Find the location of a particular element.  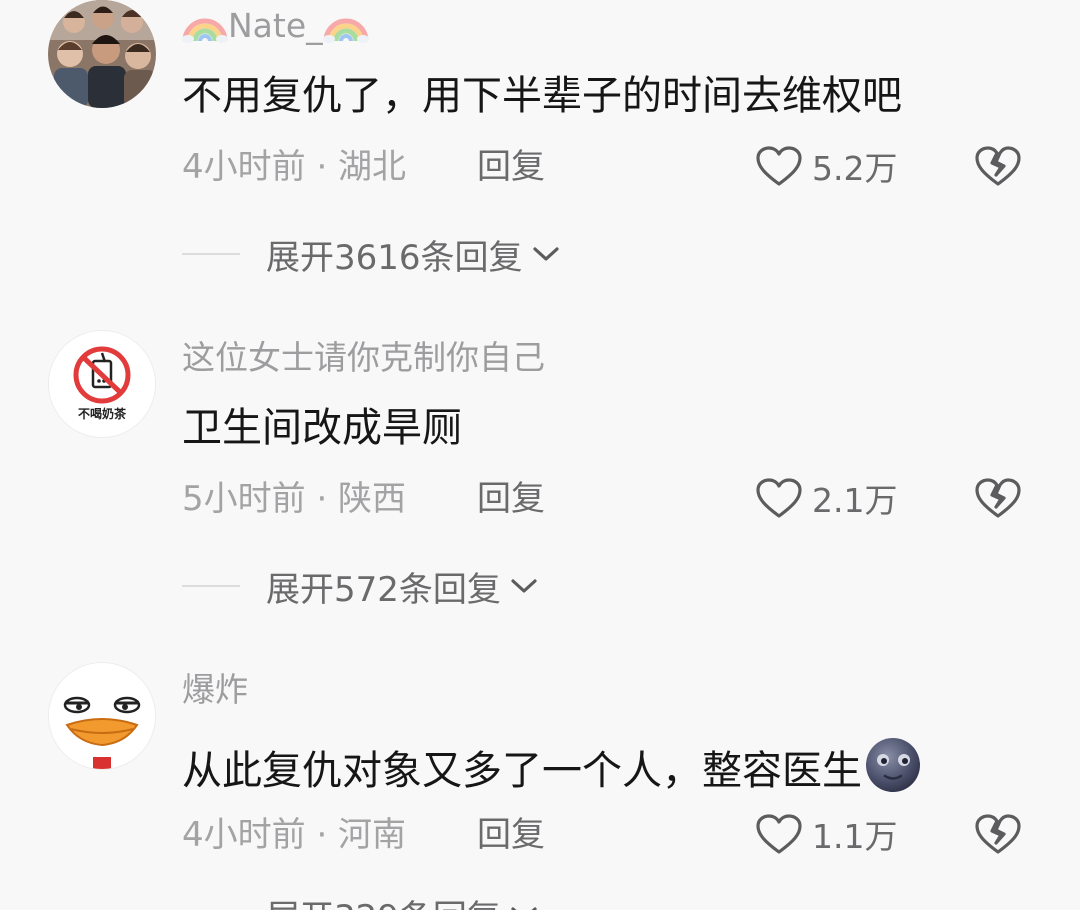

like-button: 1.1万 is located at coordinates (825, 834).